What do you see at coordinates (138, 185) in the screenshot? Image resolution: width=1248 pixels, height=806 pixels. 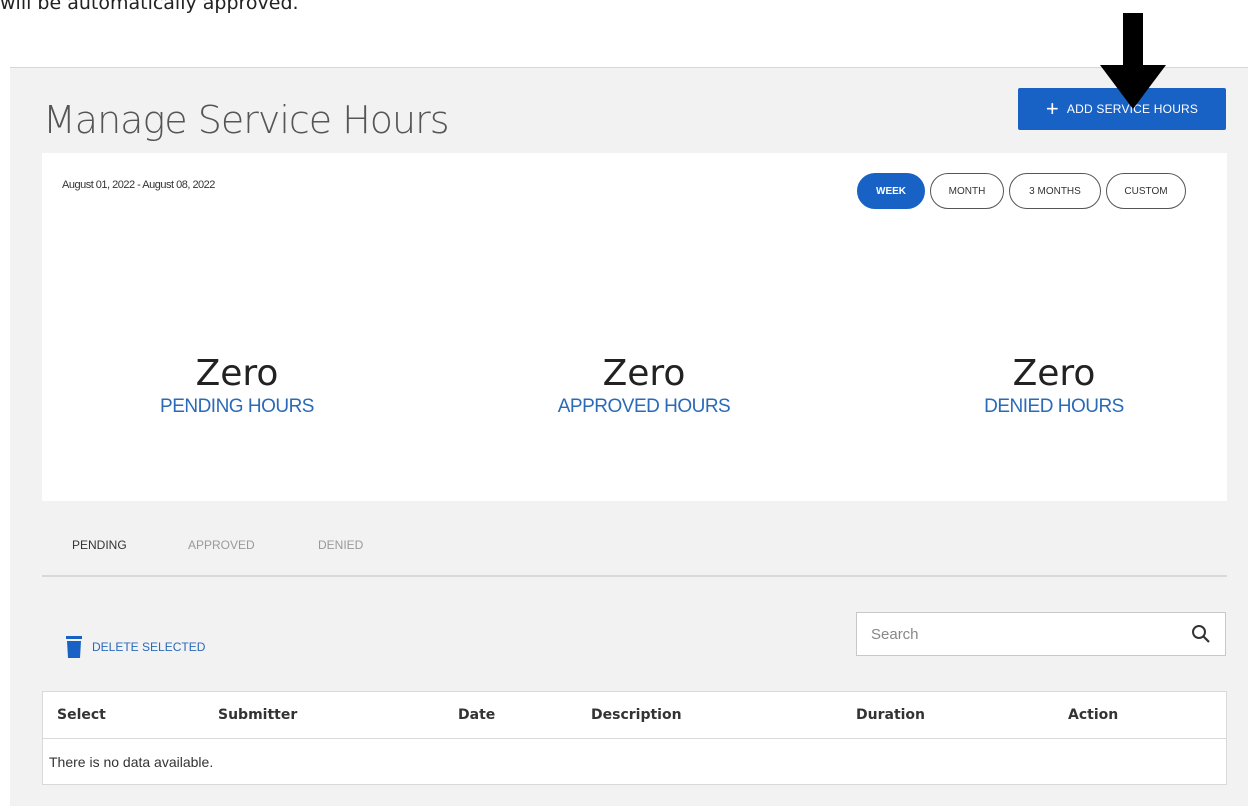 I see `date-range: August 01, 2022 - August 08, 2022` at bounding box center [138, 185].